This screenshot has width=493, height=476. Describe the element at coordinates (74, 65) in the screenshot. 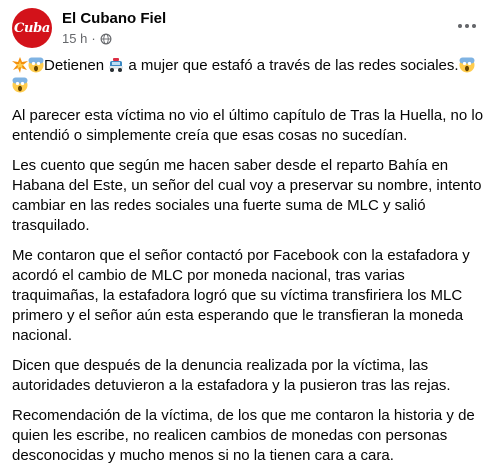

I see `headline-text-1: Detienen` at that location.